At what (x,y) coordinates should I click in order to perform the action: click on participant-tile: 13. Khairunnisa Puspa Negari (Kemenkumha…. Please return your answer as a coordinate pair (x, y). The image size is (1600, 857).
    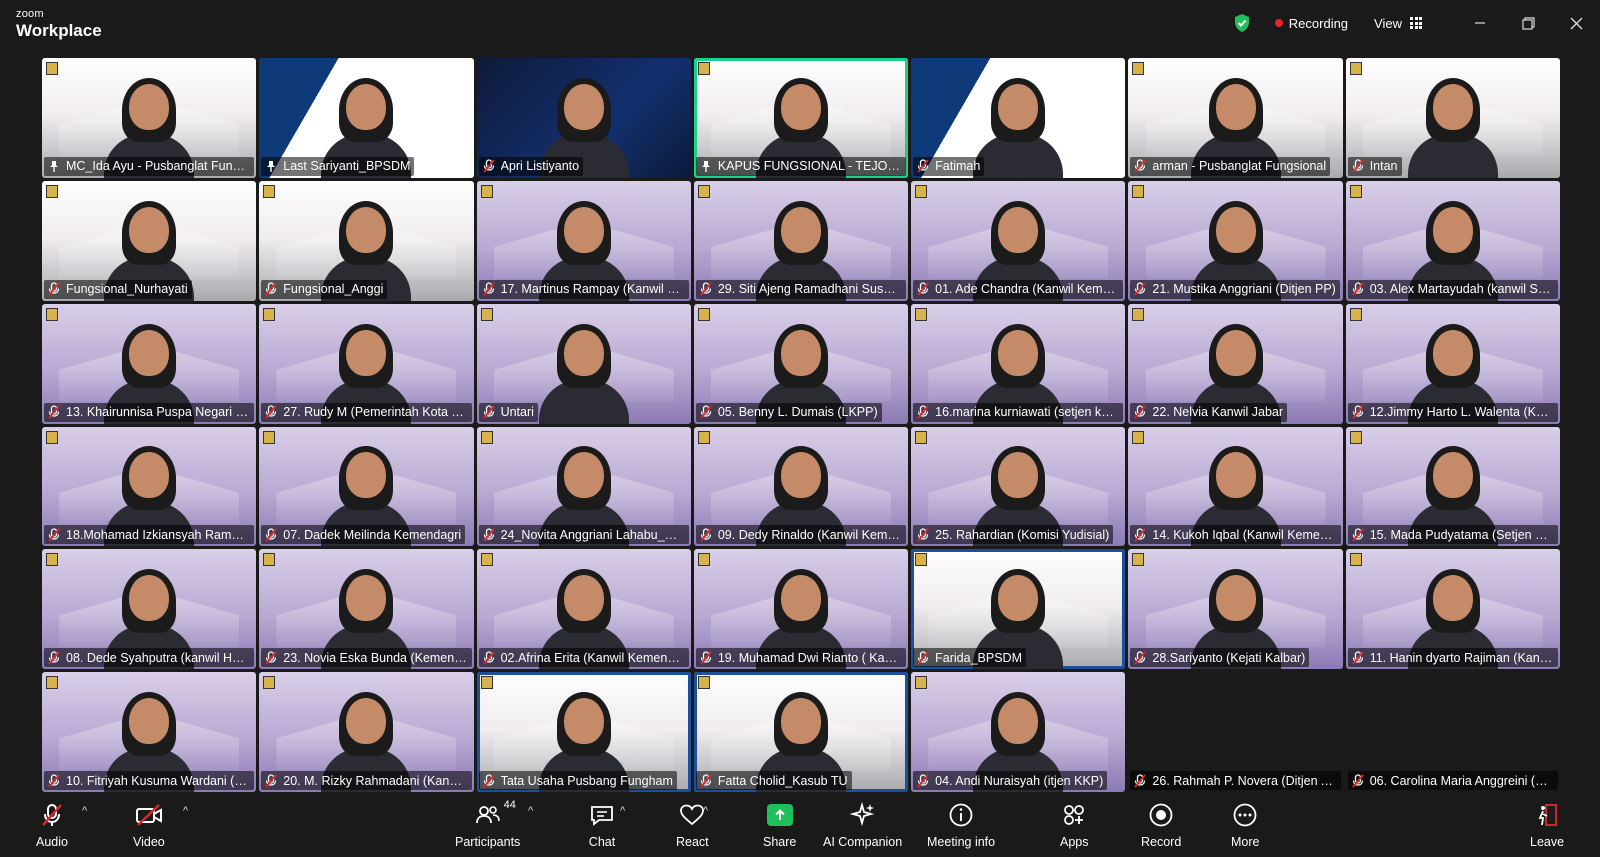
    Looking at the image, I should click on (149, 363).